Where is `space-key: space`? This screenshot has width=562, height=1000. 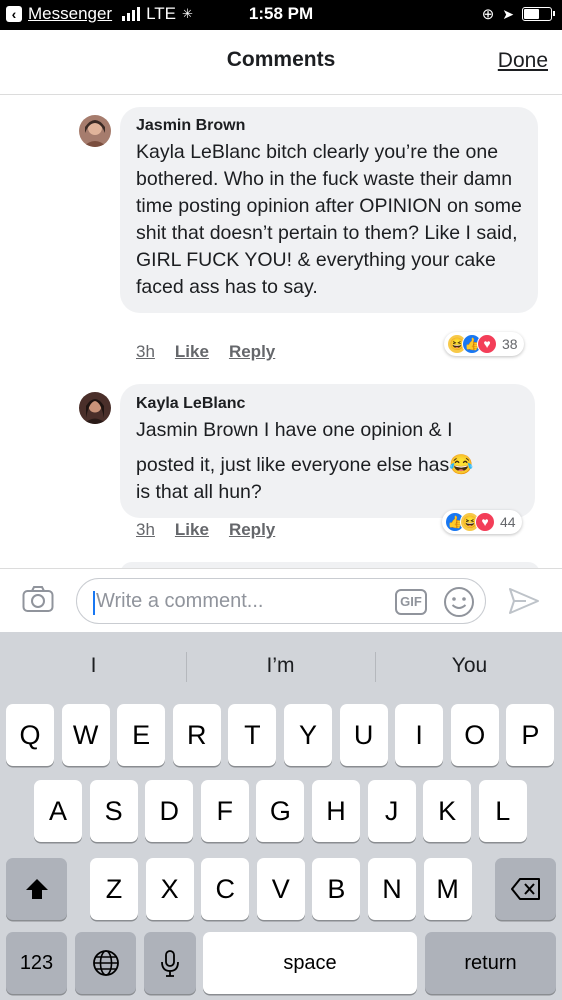
space-key: space is located at coordinates (310, 963).